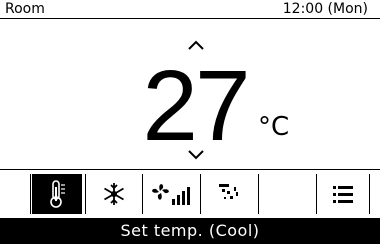  I want to click on fan-speed-button, so click(171, 194).